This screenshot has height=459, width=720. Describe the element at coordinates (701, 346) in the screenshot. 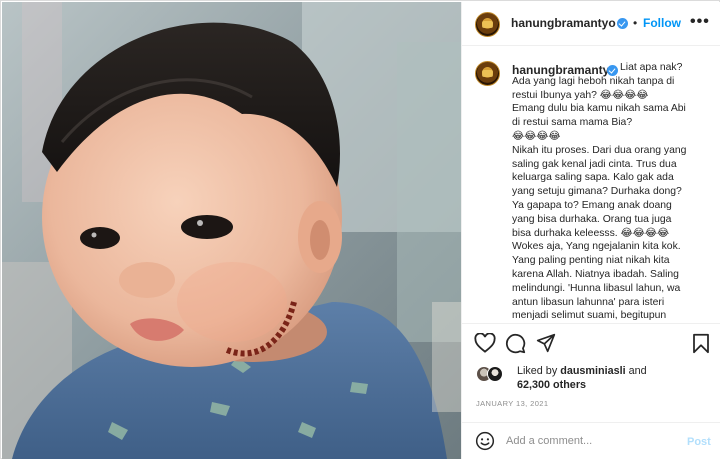

I see `bookmark-icon` at that location.